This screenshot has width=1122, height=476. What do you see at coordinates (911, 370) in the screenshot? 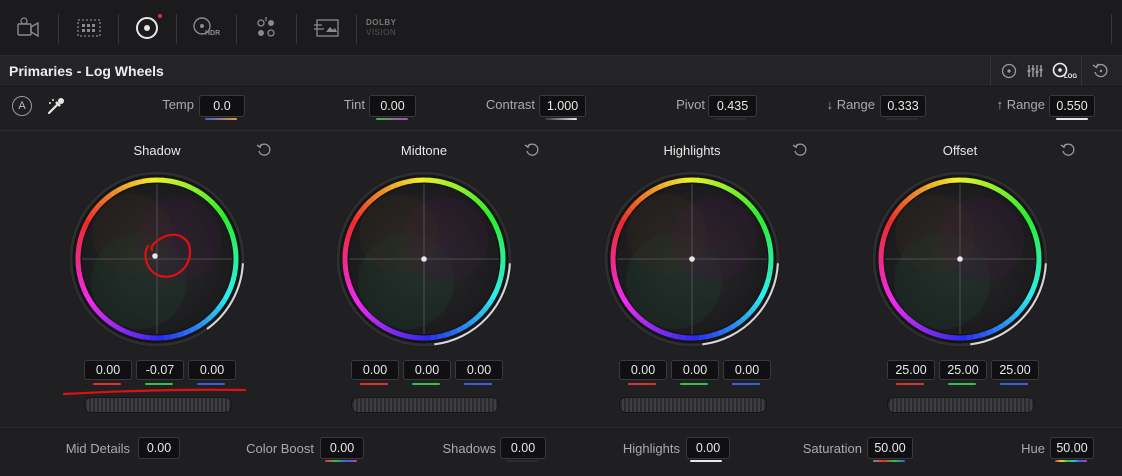
I see `offset-red-field: 25.00` at bounding box center [911, 370].